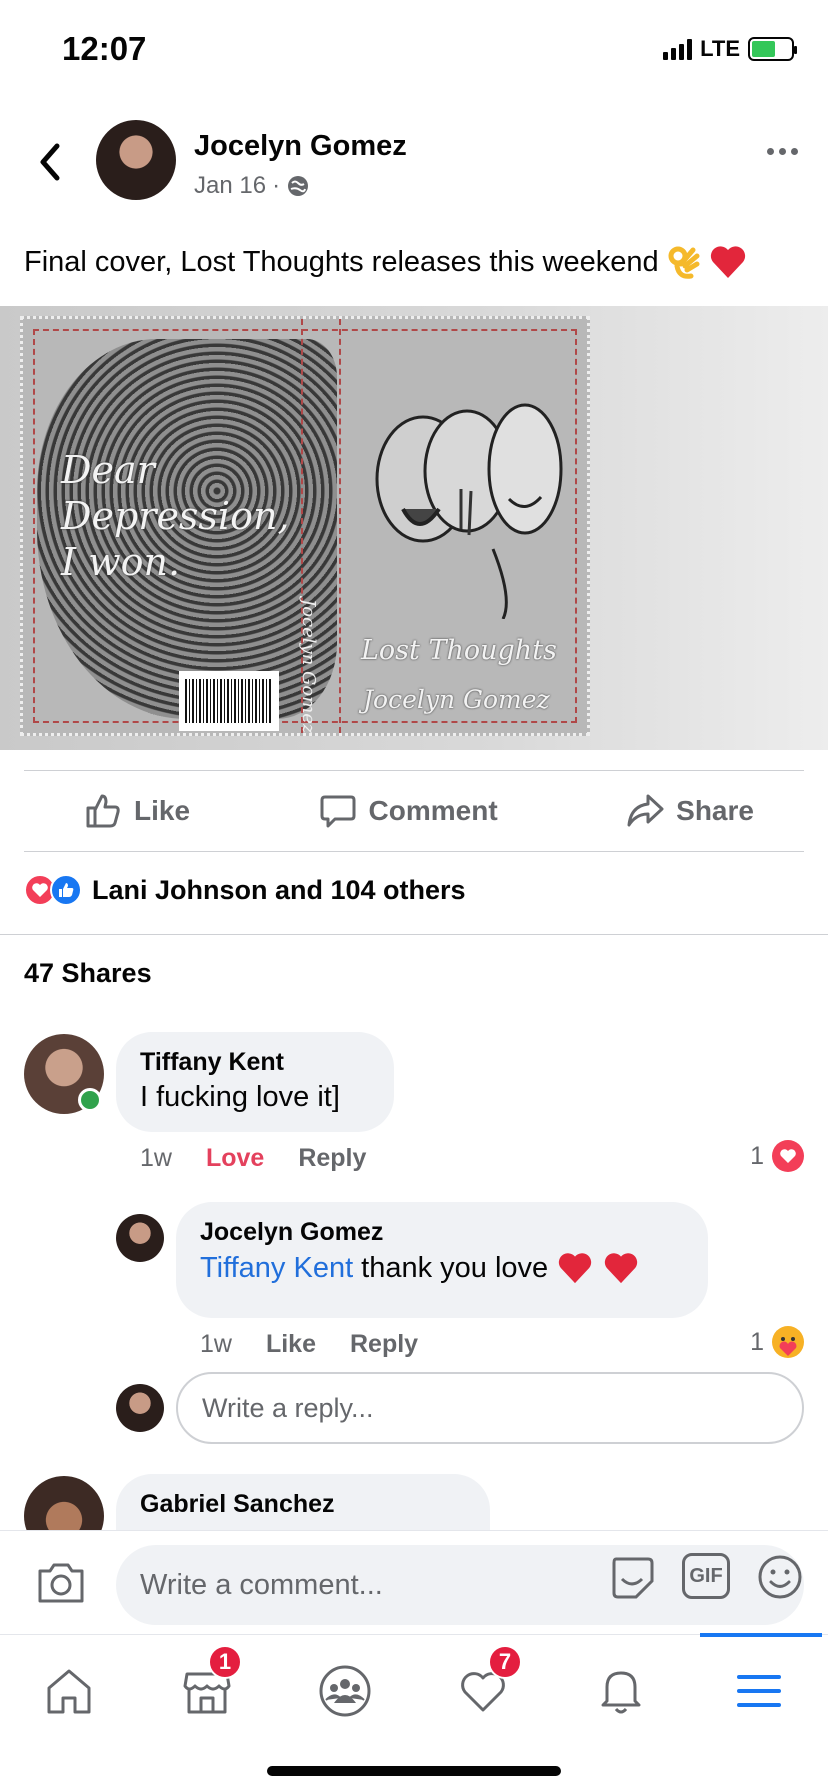  I want to click on comment-button: Comment, so click(408, 811).